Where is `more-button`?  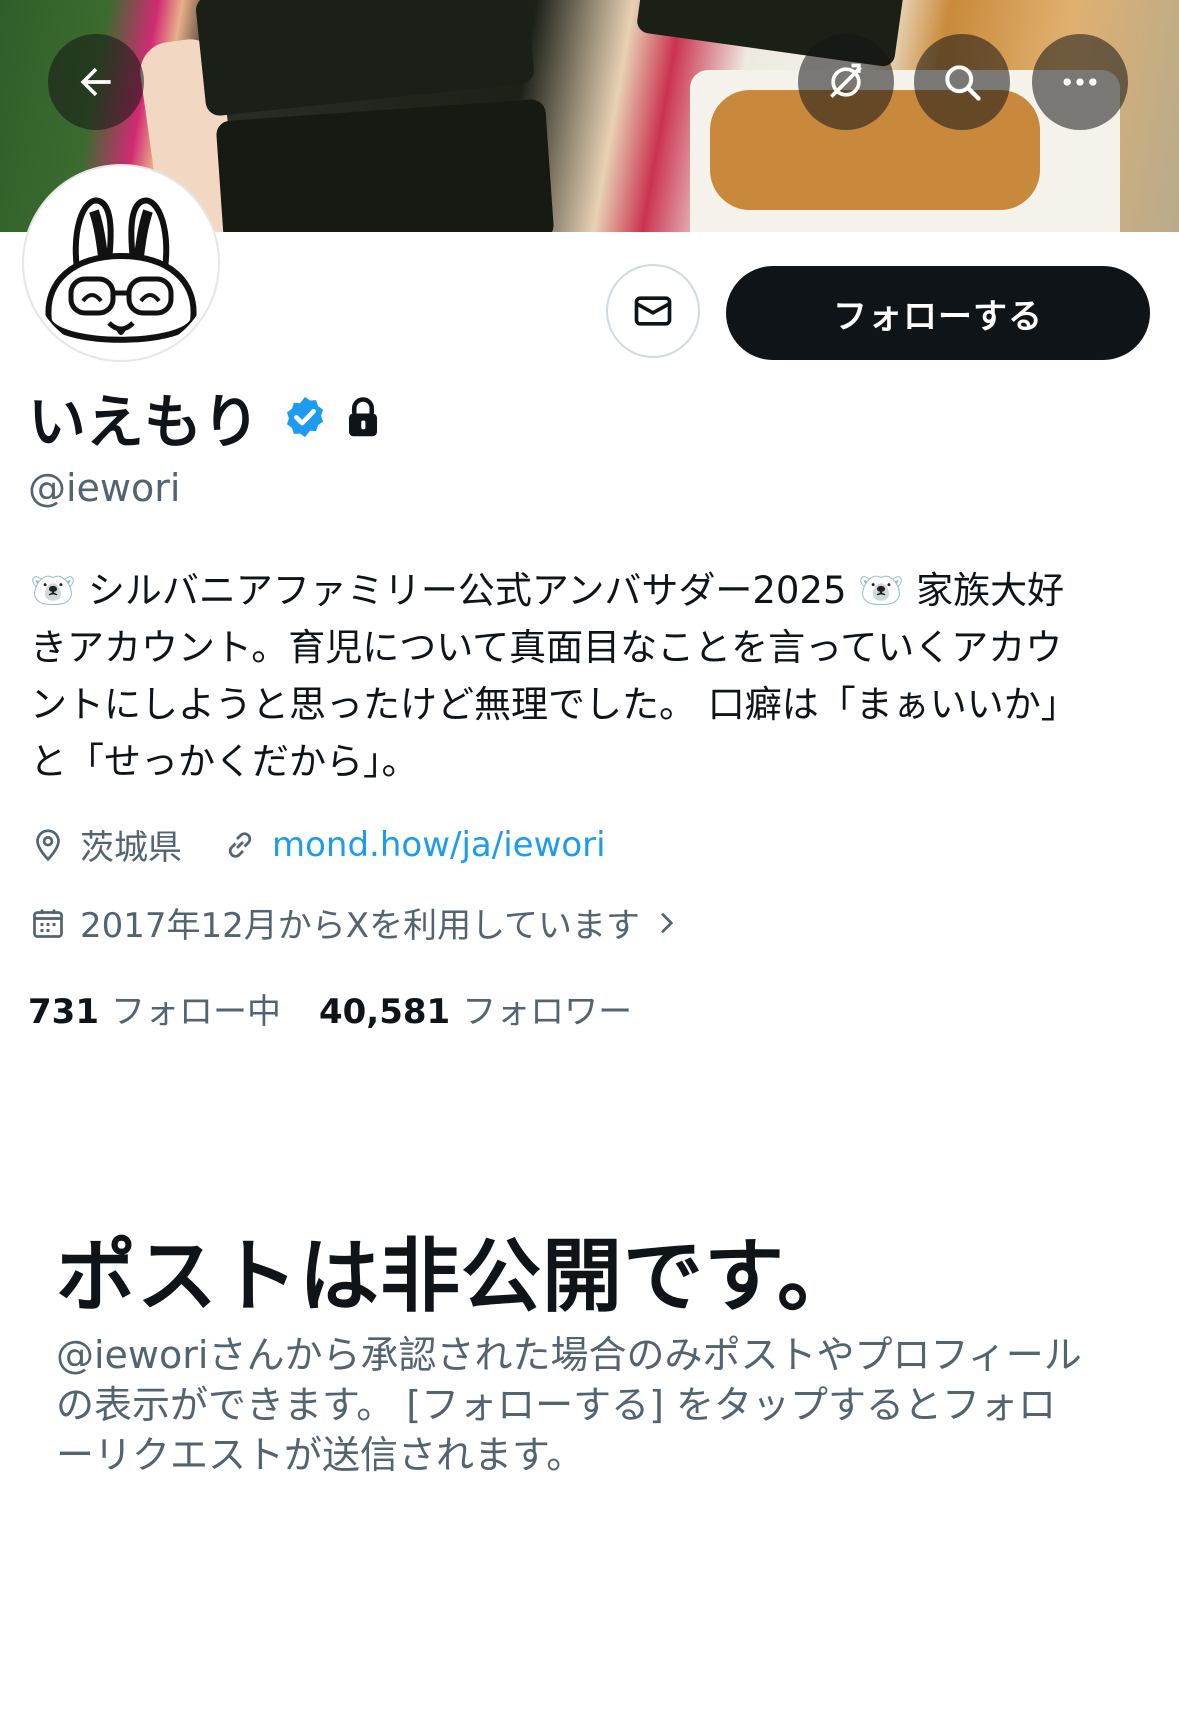
more-button is located at coordinates (1080, 82).